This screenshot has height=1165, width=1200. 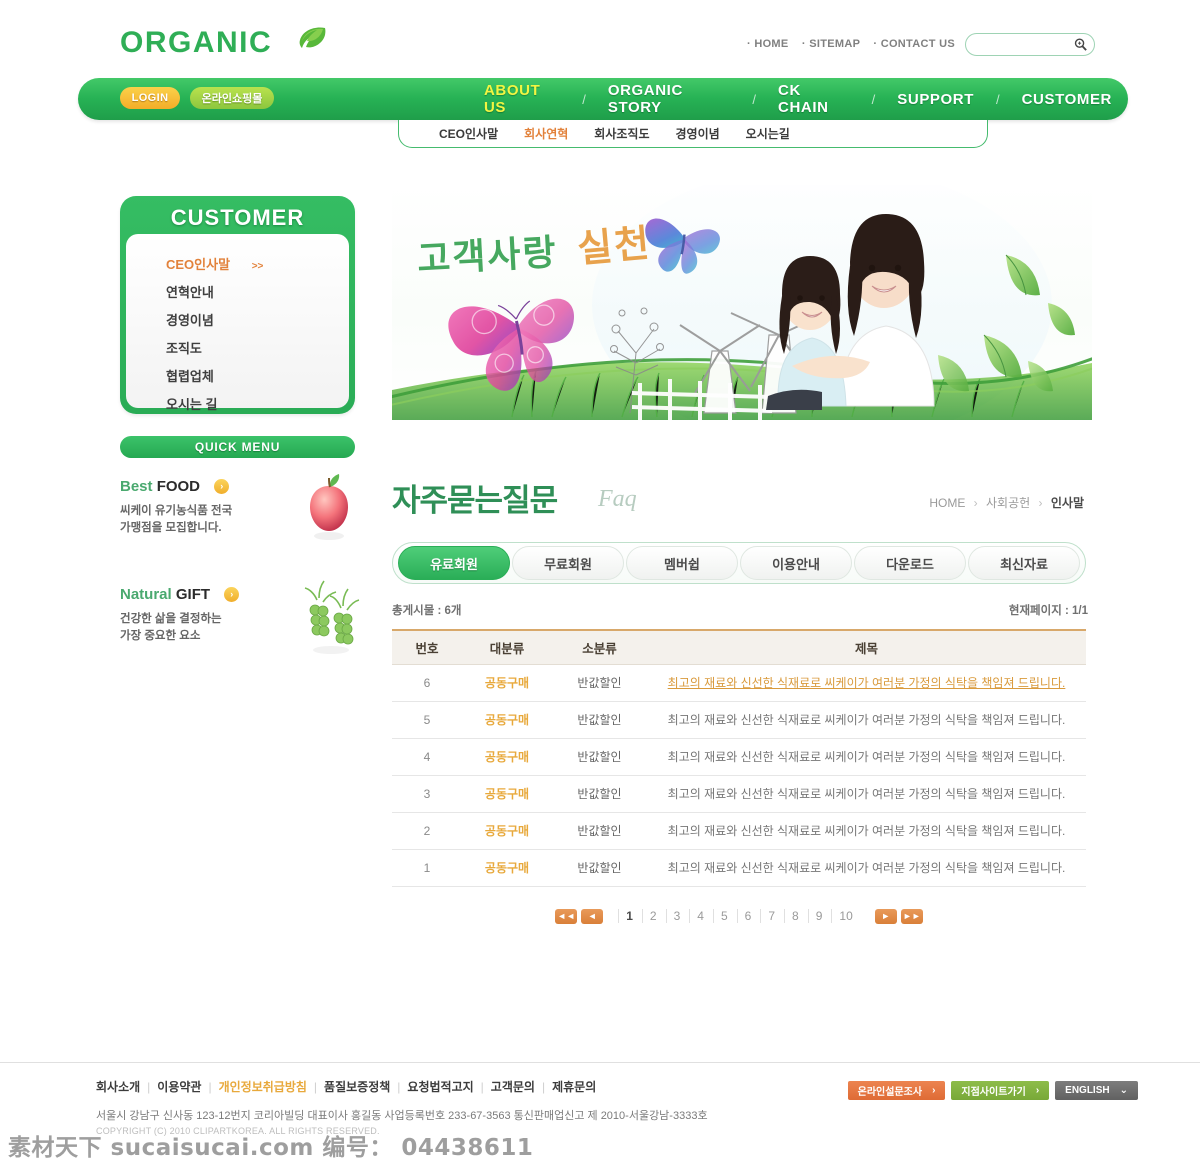 What do you see at coordinates (257, 263) in the screenshot?
I see `sidebar-item-ceo-greeting: CEO인사말 >>` at bounding box center [257, 263].